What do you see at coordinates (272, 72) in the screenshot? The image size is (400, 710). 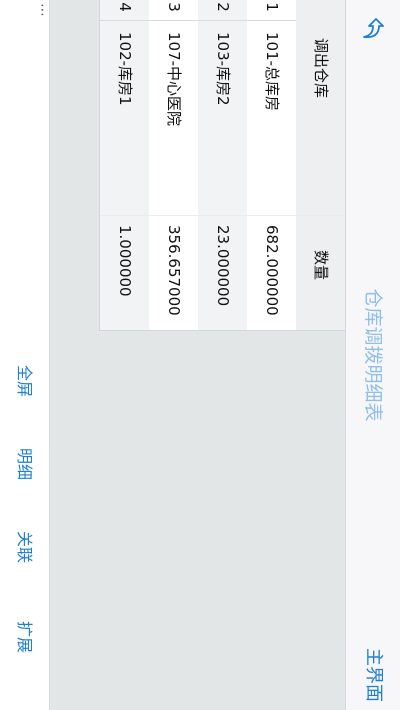 I see `warehouse-cell: 101-总库房` at bounding box center [272, 72].